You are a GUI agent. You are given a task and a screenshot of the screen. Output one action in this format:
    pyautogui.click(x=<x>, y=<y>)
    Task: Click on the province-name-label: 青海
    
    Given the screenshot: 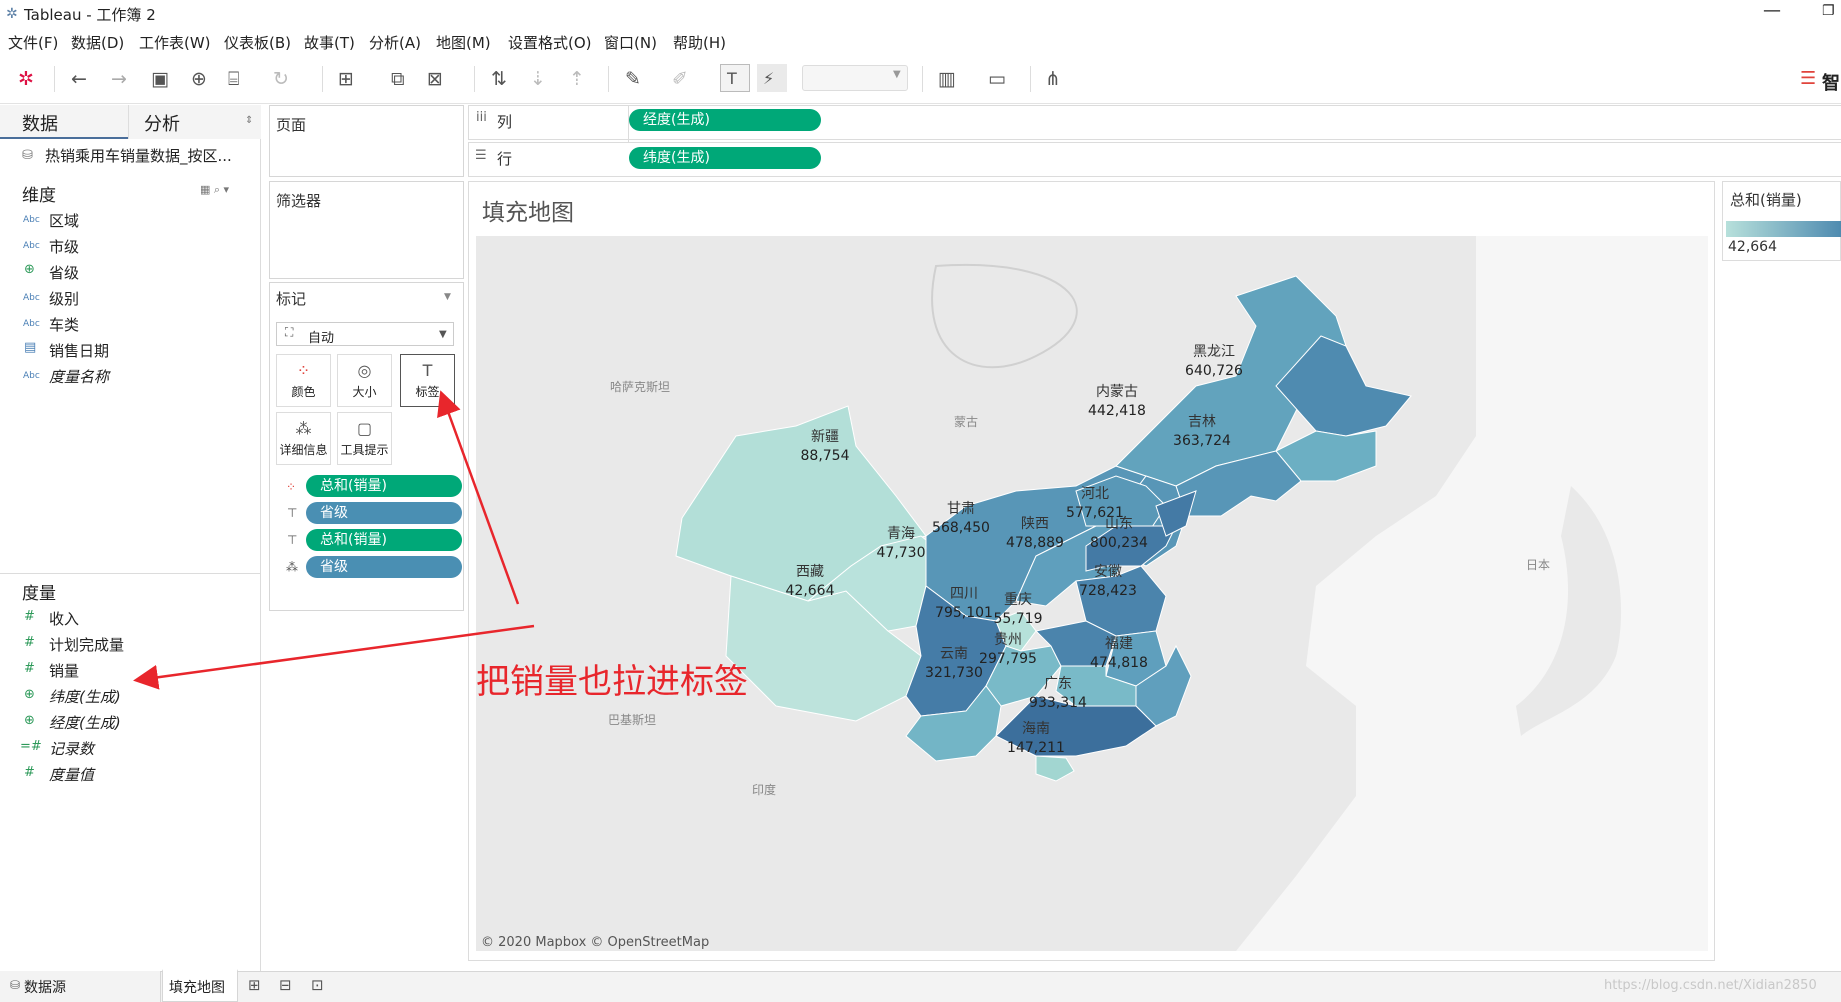 What is the action you would take?
    pyautogui.click(x=901, y=534)
    